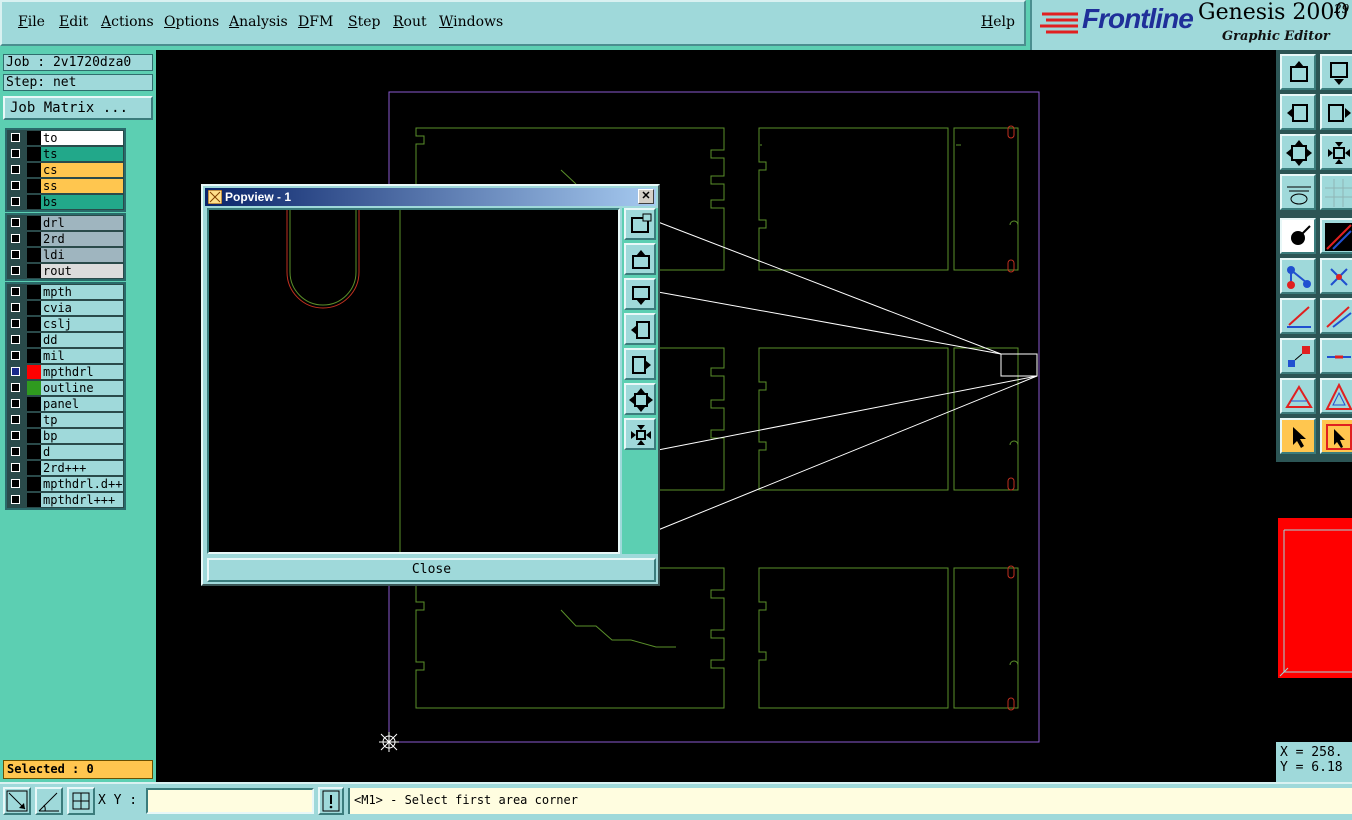 Image resolution: width=1352 pixels, height=820 pixels. I want to click on layer-row: 2rd+++, so click(65, 468).